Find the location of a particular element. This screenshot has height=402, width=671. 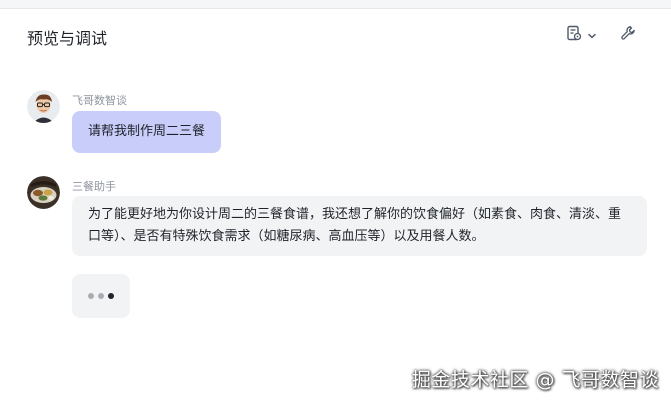

page-title: 预览与调试 is located at coordinates (67, 38).